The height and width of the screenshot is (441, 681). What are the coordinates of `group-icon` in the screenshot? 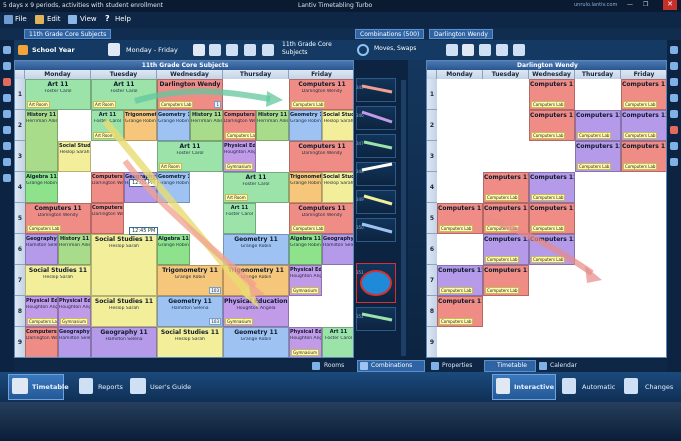 It's located at (674, 162).